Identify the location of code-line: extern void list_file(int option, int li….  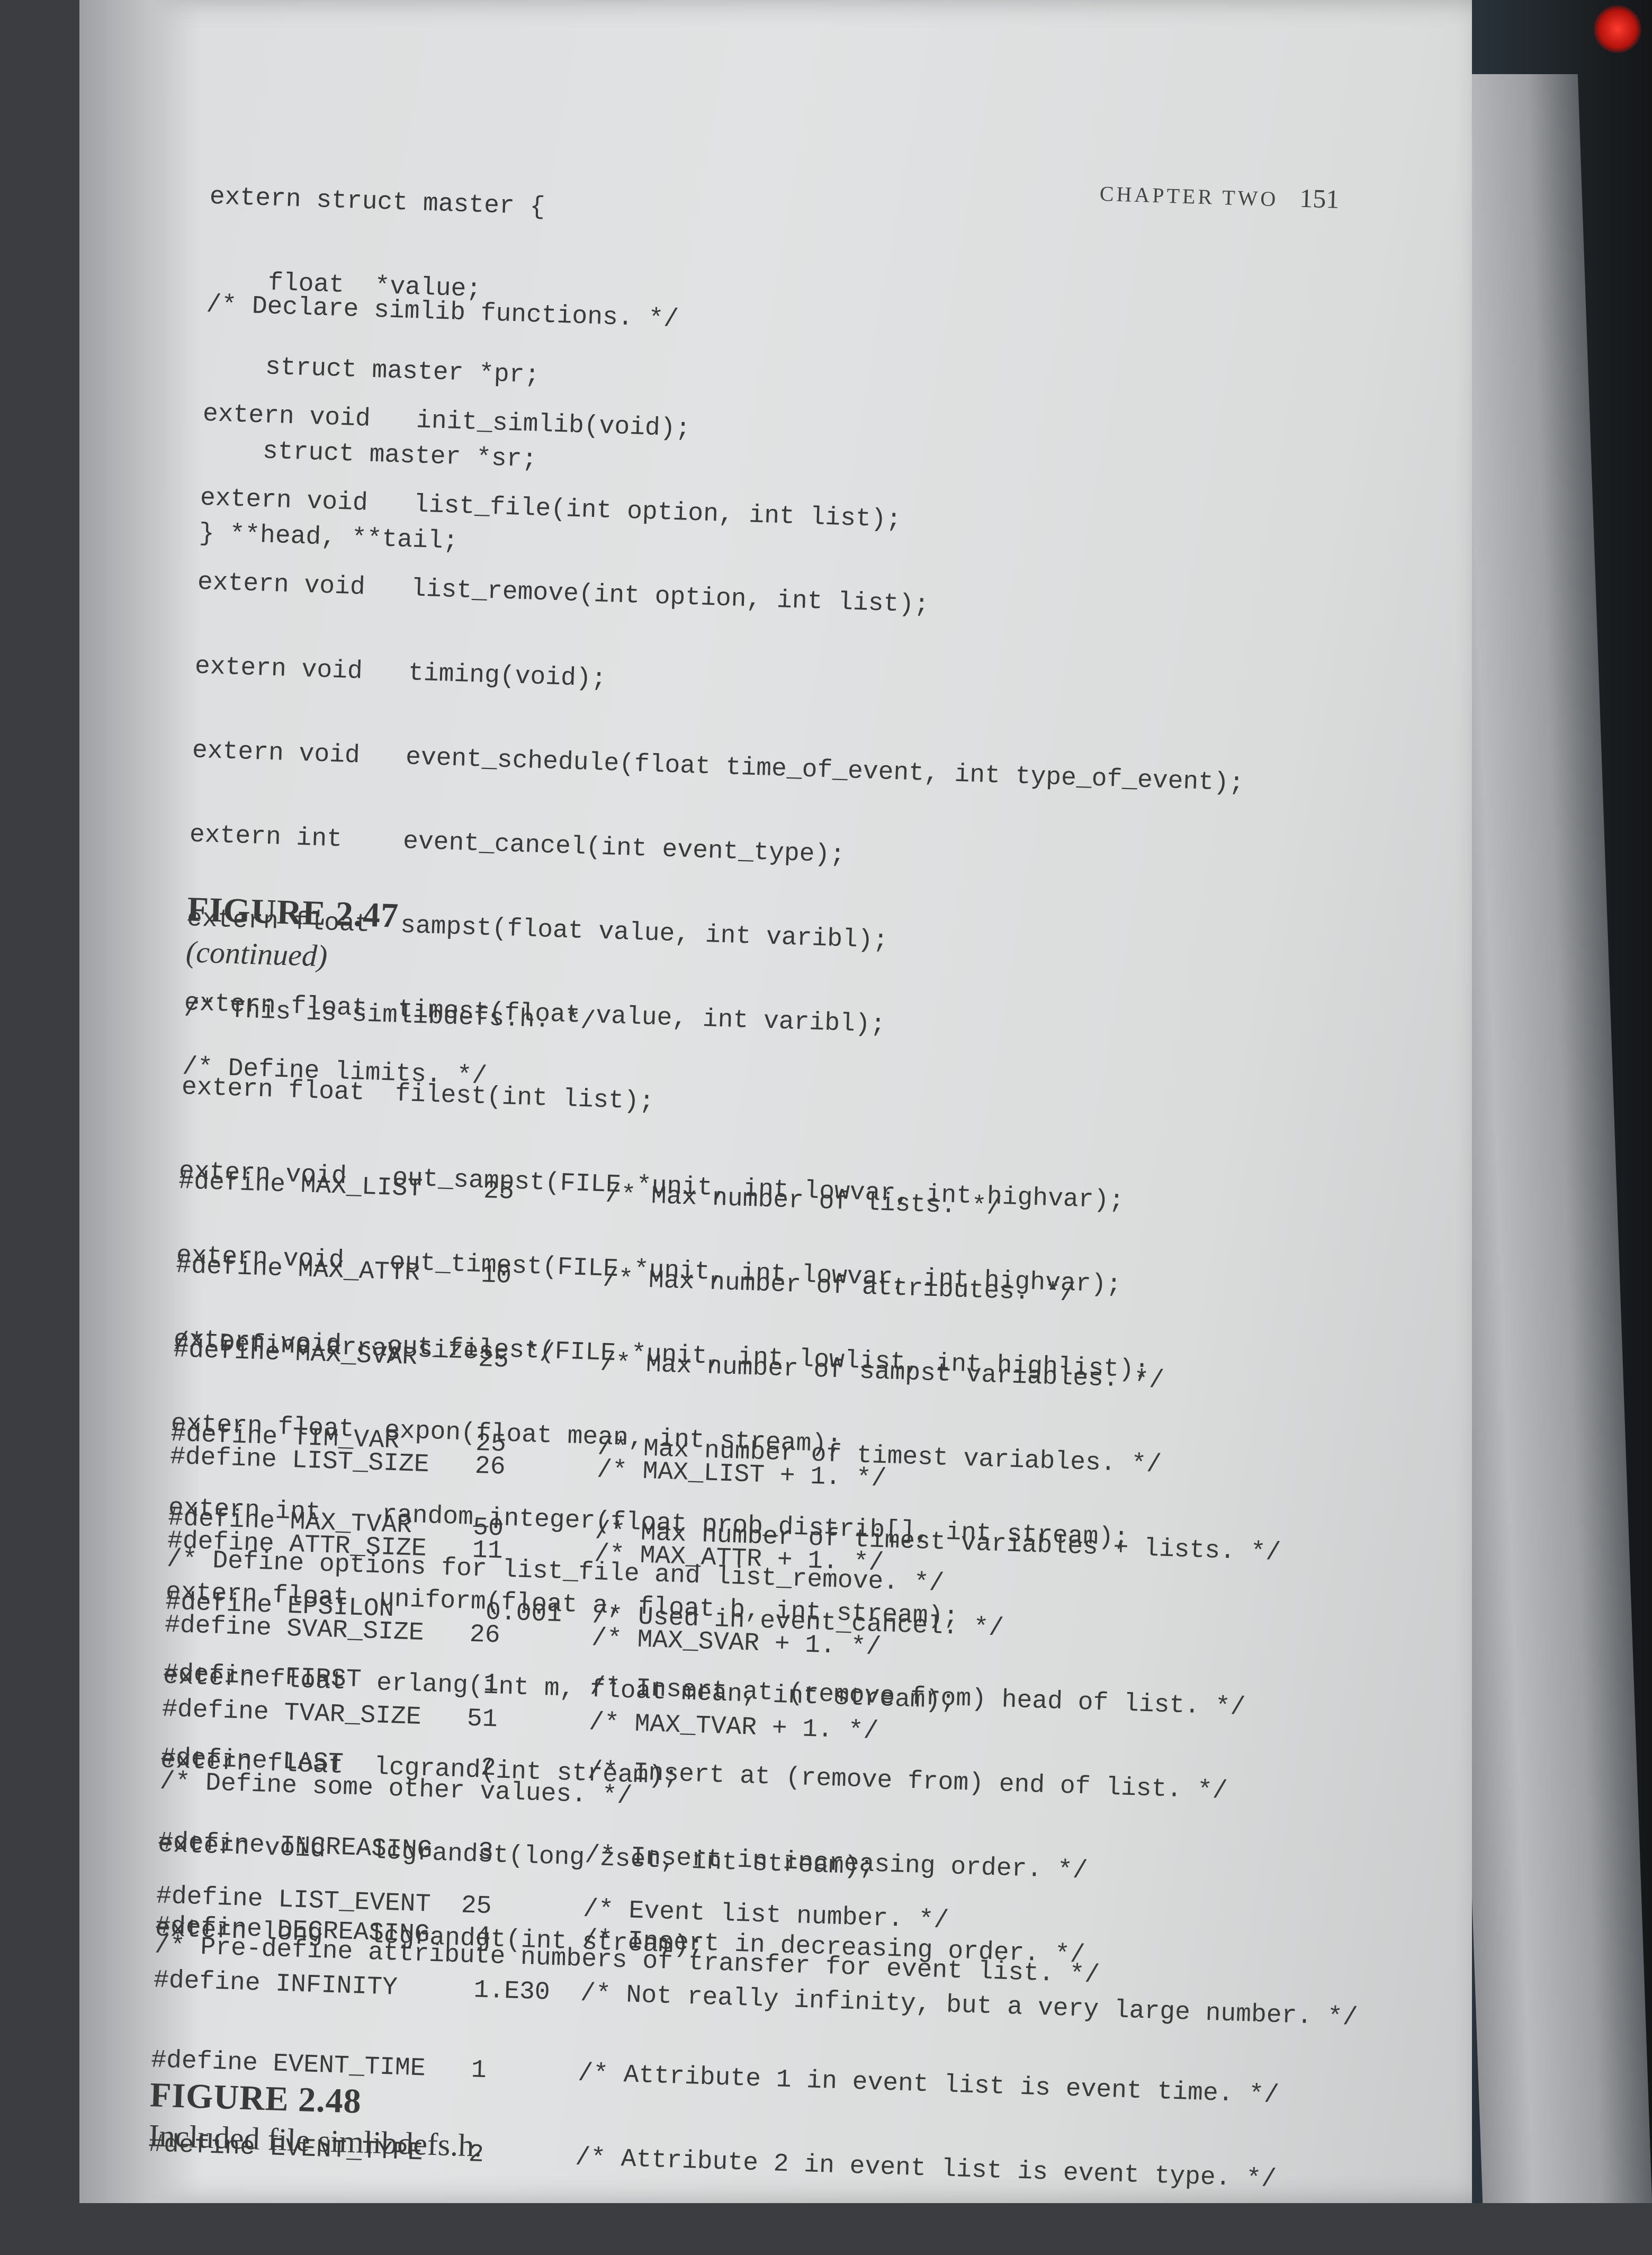
(551, 509).